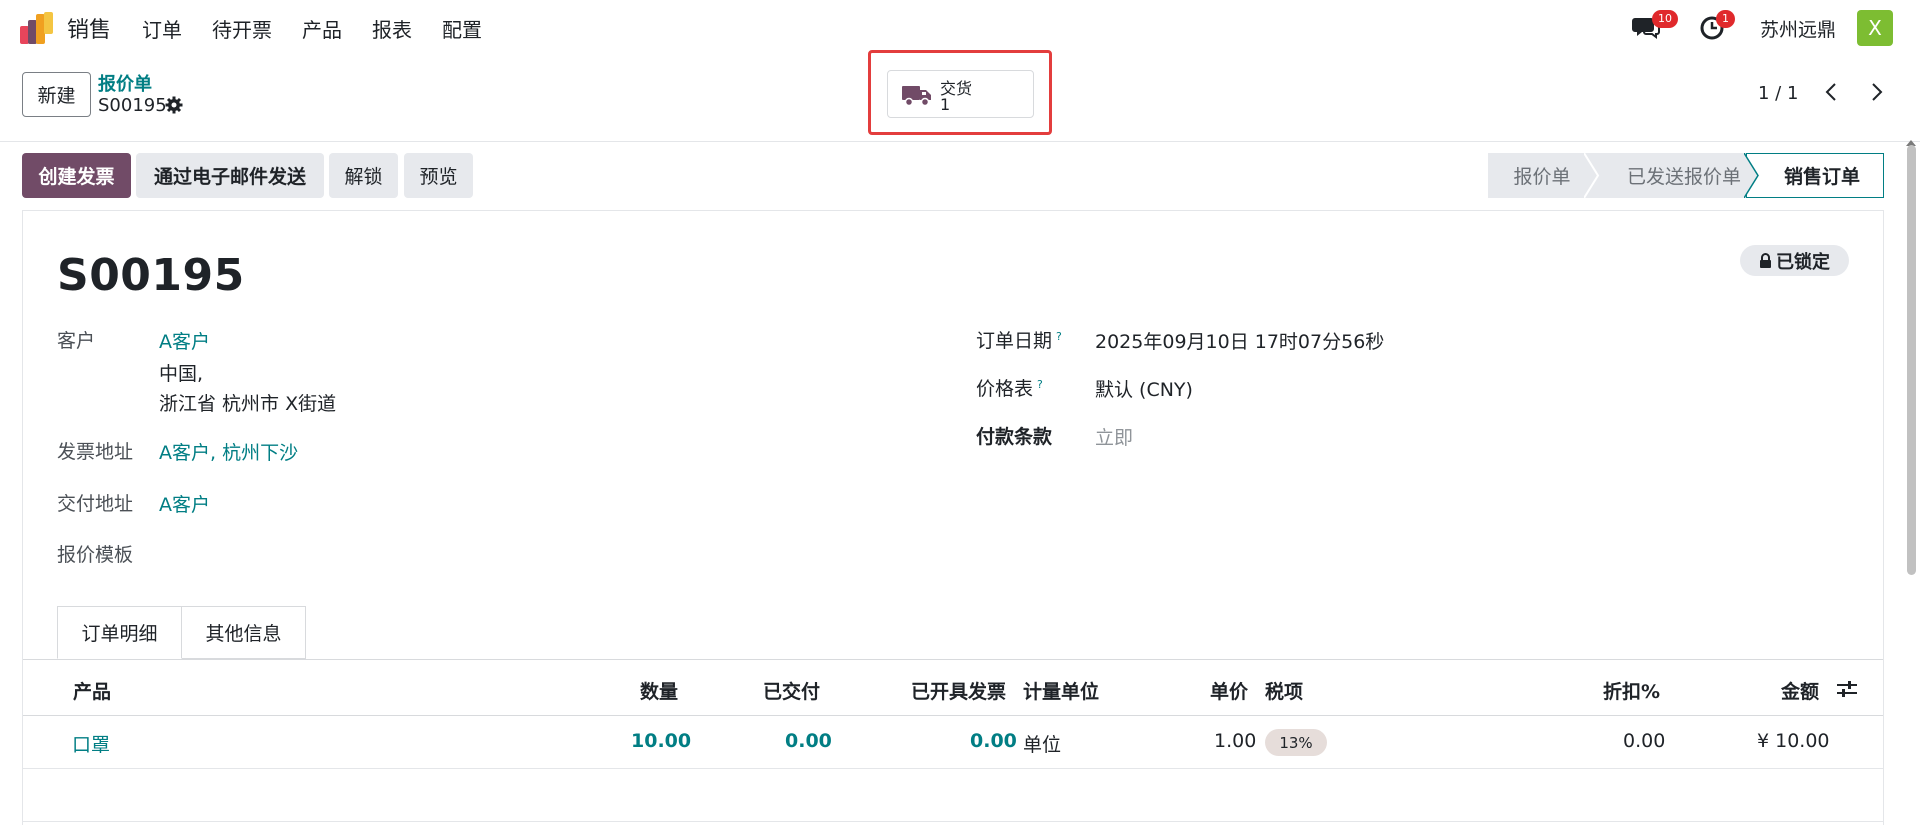 The height and width of the screenshot is (825, 1920). I want to click on gear-icon, so click(174, 105).